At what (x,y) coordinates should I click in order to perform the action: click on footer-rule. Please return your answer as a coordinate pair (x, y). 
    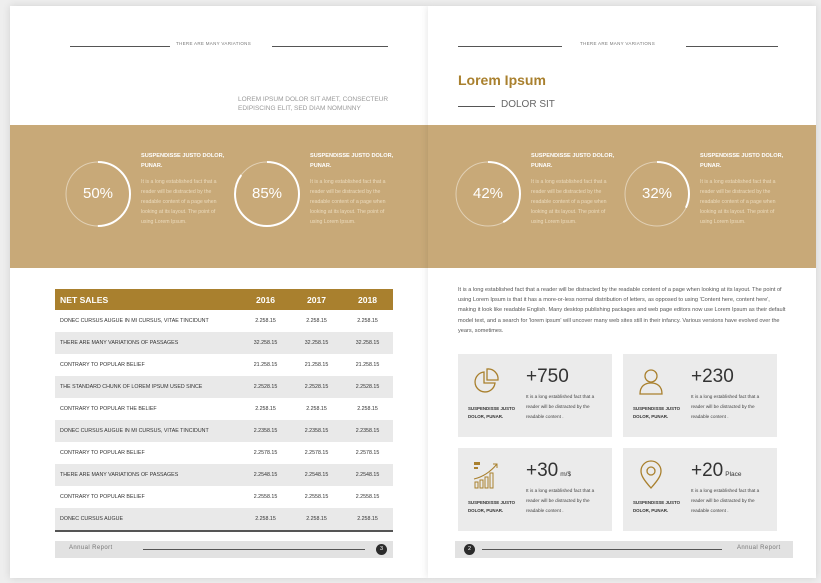
    Looking at the image, I should click on (254, 549).